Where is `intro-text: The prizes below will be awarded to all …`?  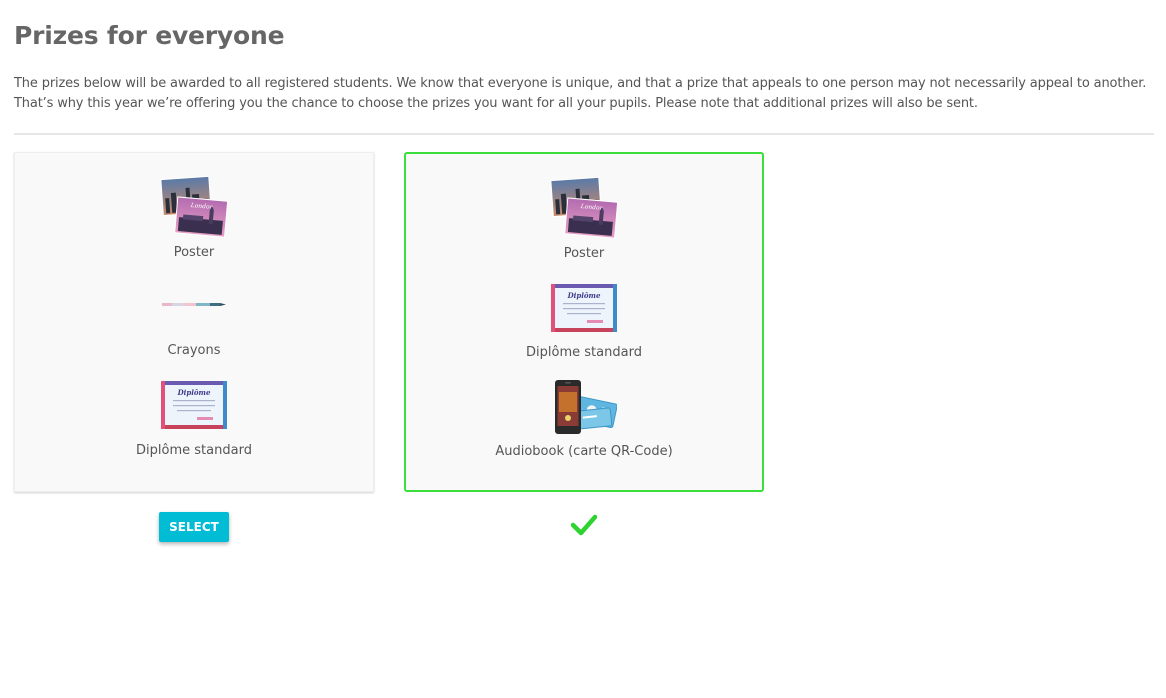
intro-text: The prizes below will be awarded to all … is located at coordinates (584, 94).